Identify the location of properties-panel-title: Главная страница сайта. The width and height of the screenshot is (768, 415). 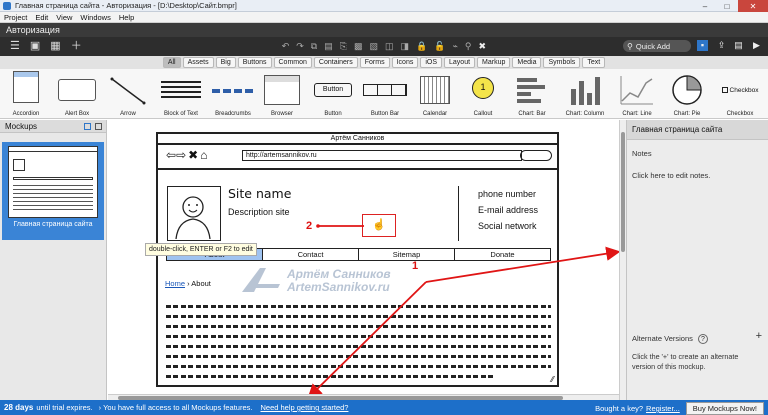
(697, 130).